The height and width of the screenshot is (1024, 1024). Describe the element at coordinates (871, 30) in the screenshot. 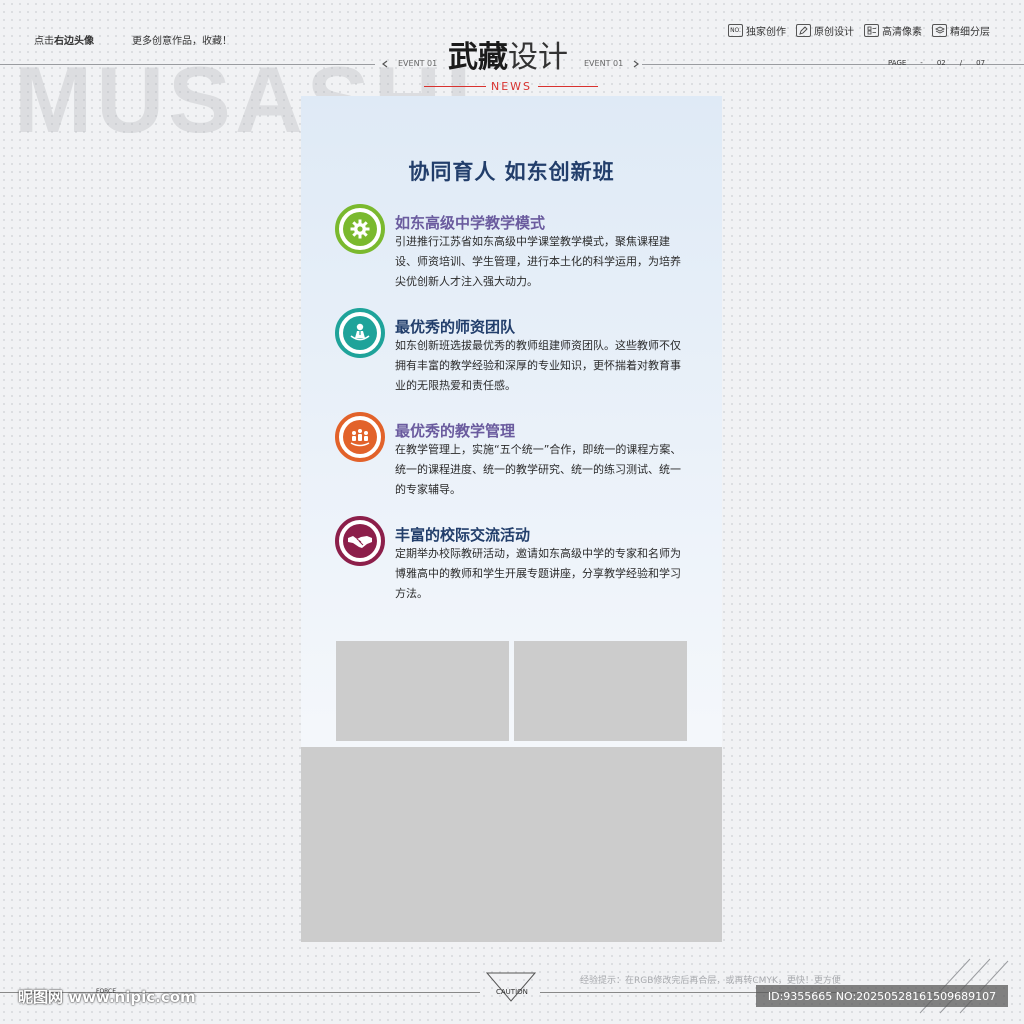

I see `grid-icon` at that location.